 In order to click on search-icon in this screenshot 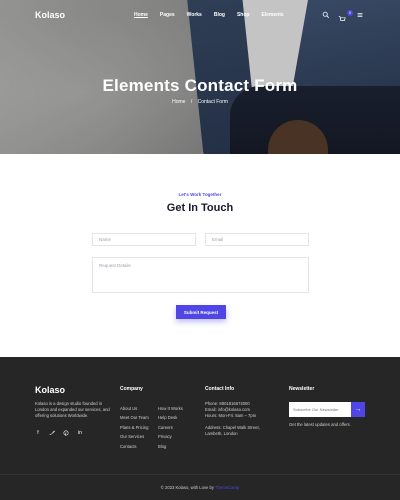, I will do `click(326, 15)`.